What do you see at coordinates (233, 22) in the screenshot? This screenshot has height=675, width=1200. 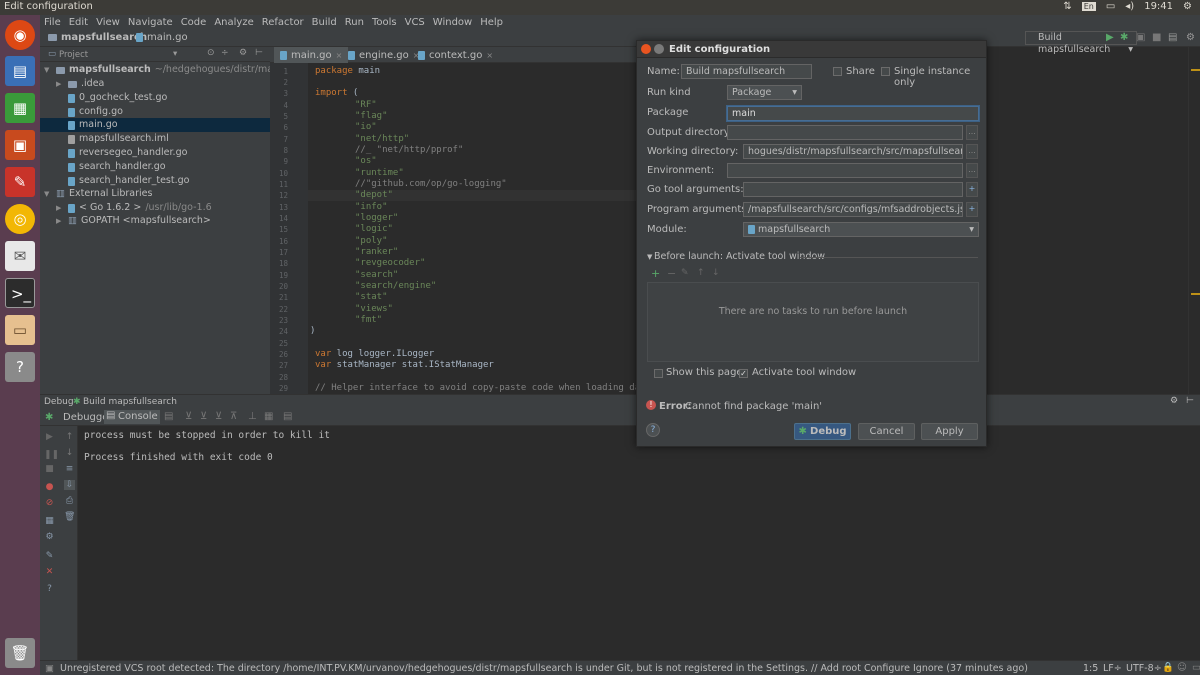 I see `menu-analyze: Analyze` at bounding box center [233, 22].